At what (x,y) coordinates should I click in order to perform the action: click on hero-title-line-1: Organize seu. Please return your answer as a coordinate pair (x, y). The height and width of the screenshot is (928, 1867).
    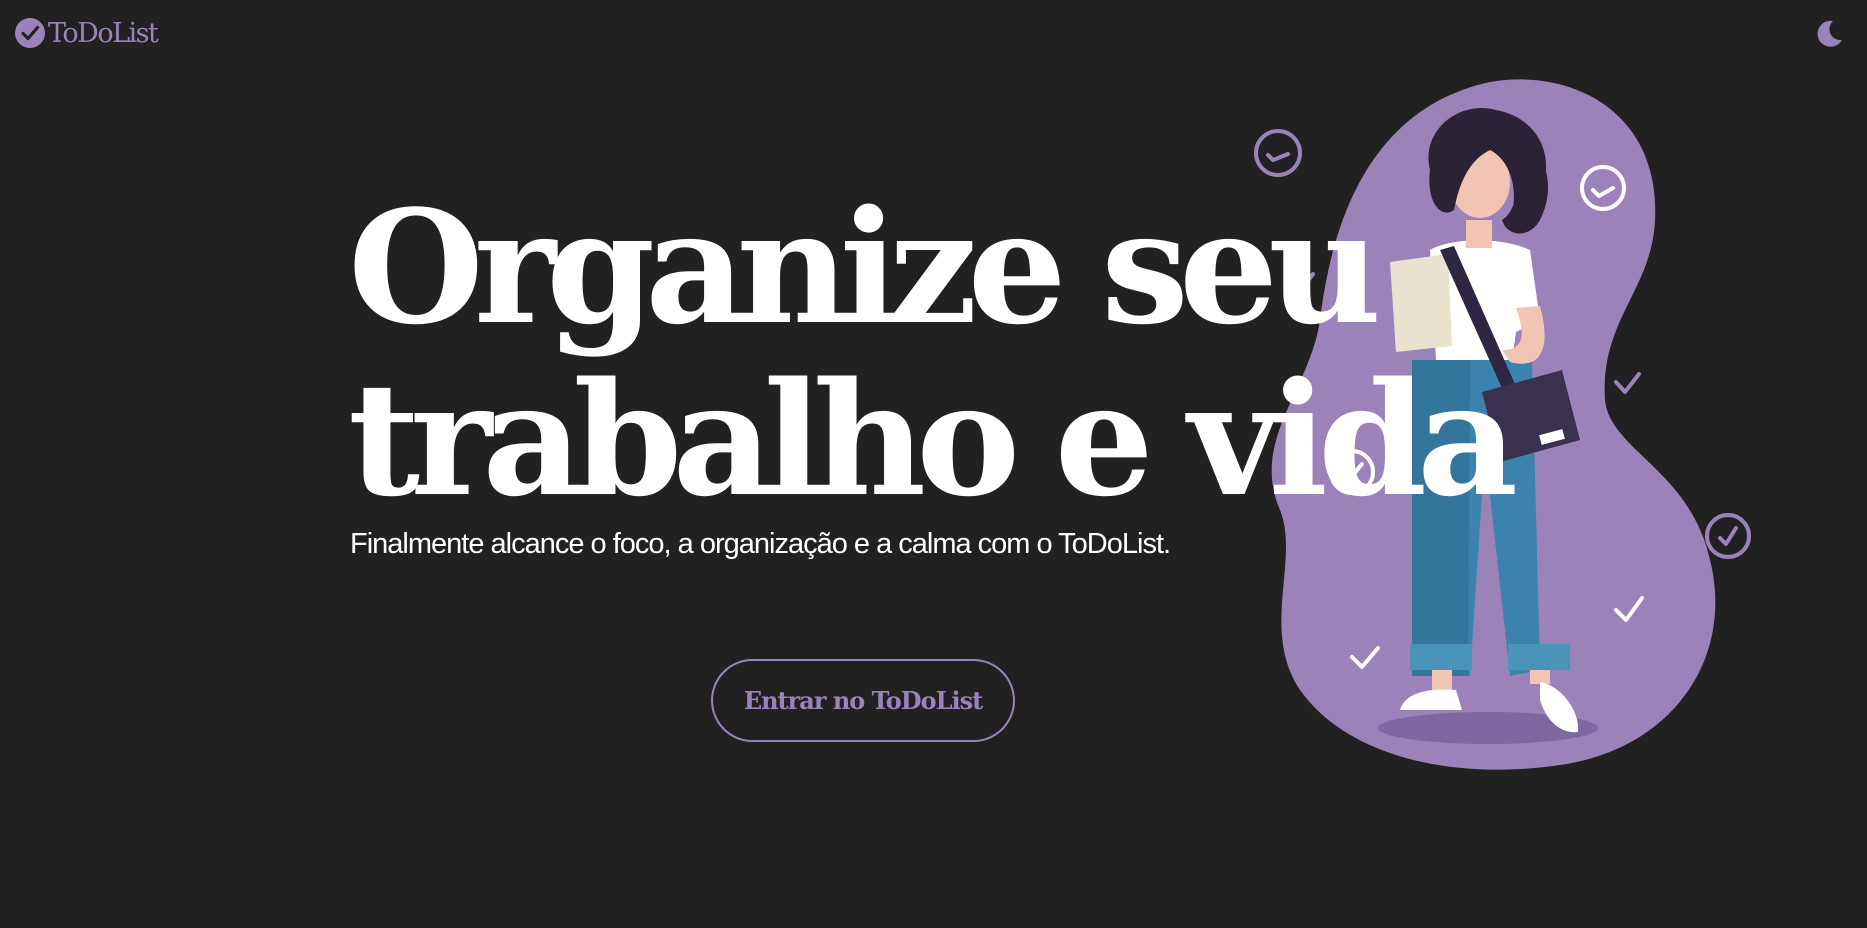
    Looking at the image, I should click on (865, 267).